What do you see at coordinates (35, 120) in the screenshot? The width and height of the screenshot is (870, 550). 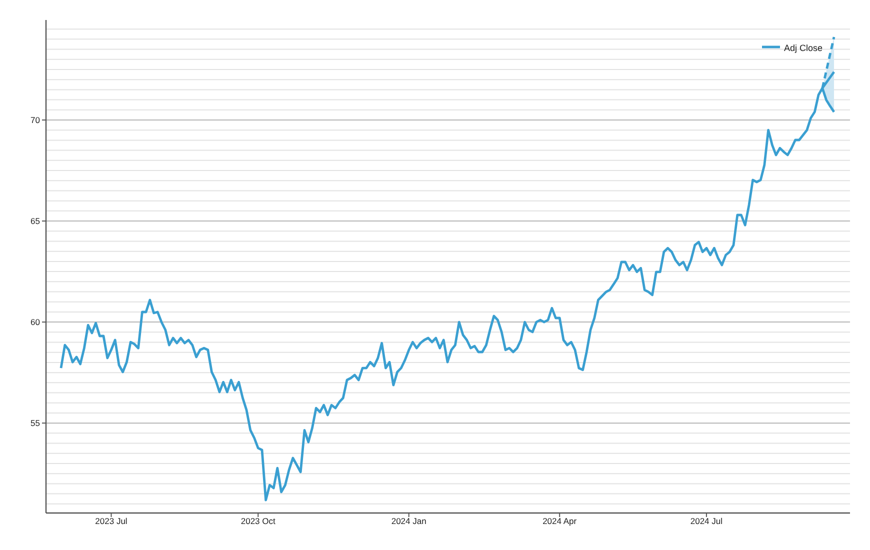 I see `y-tick-label: 70` at bounding box center [35, 120].